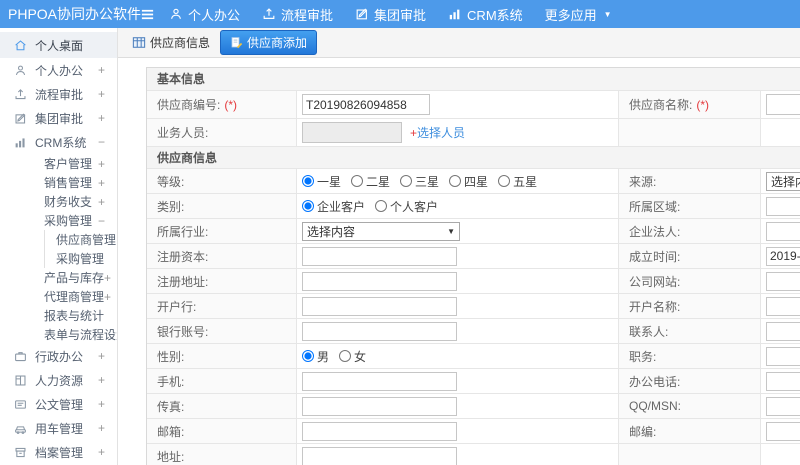 Image resolution: width=800 pixels, height=465 pixels. I want to click on form-row: 开户行: 开户名称:, so click(473, 305).